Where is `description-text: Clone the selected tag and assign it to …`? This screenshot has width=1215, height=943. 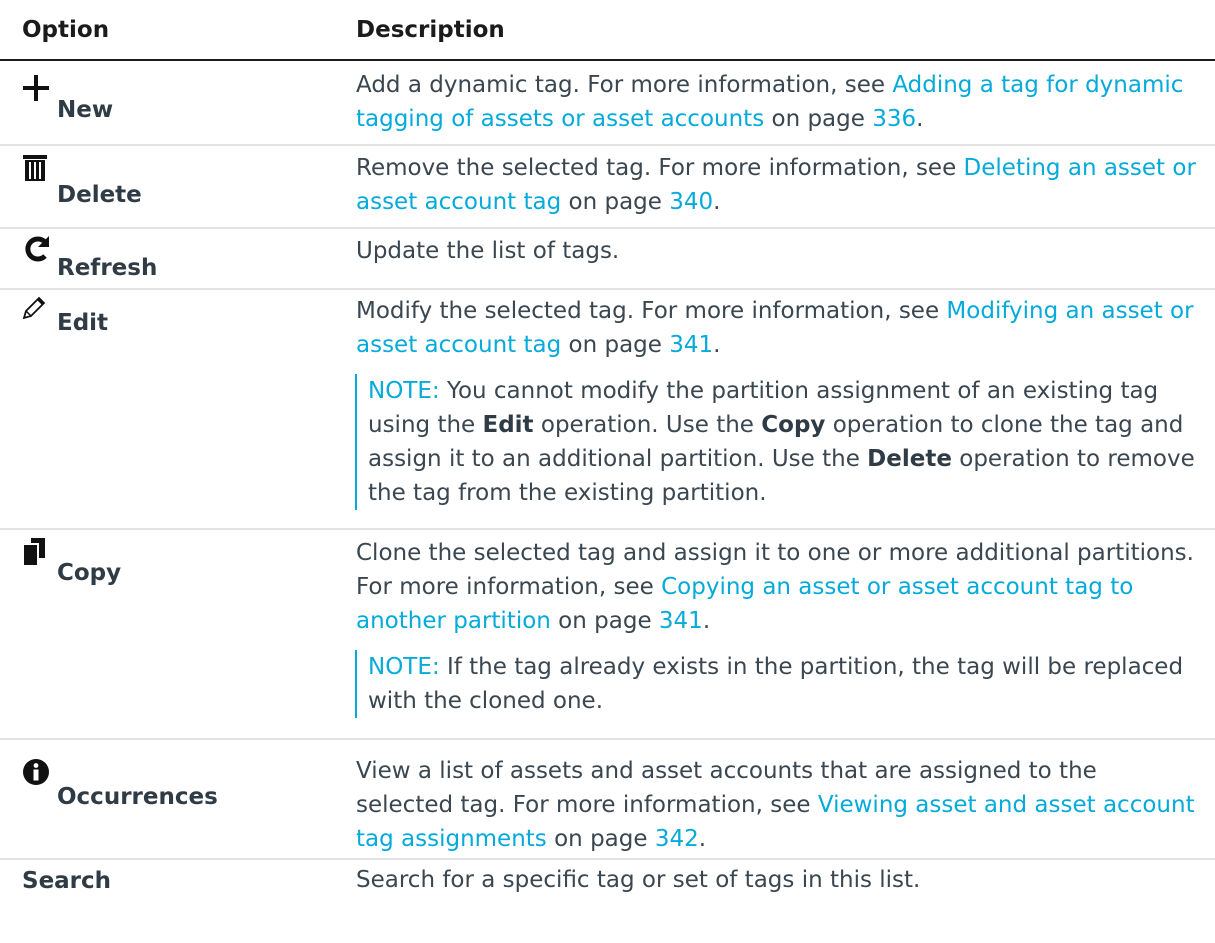
description-text: Clone the selected tag and assign it to … is located at coordinates (775, 587).